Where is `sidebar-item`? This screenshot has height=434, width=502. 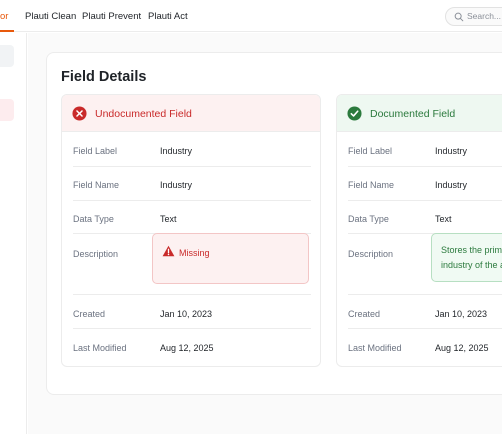
sidebar-item is located at coordinates (7, 56).